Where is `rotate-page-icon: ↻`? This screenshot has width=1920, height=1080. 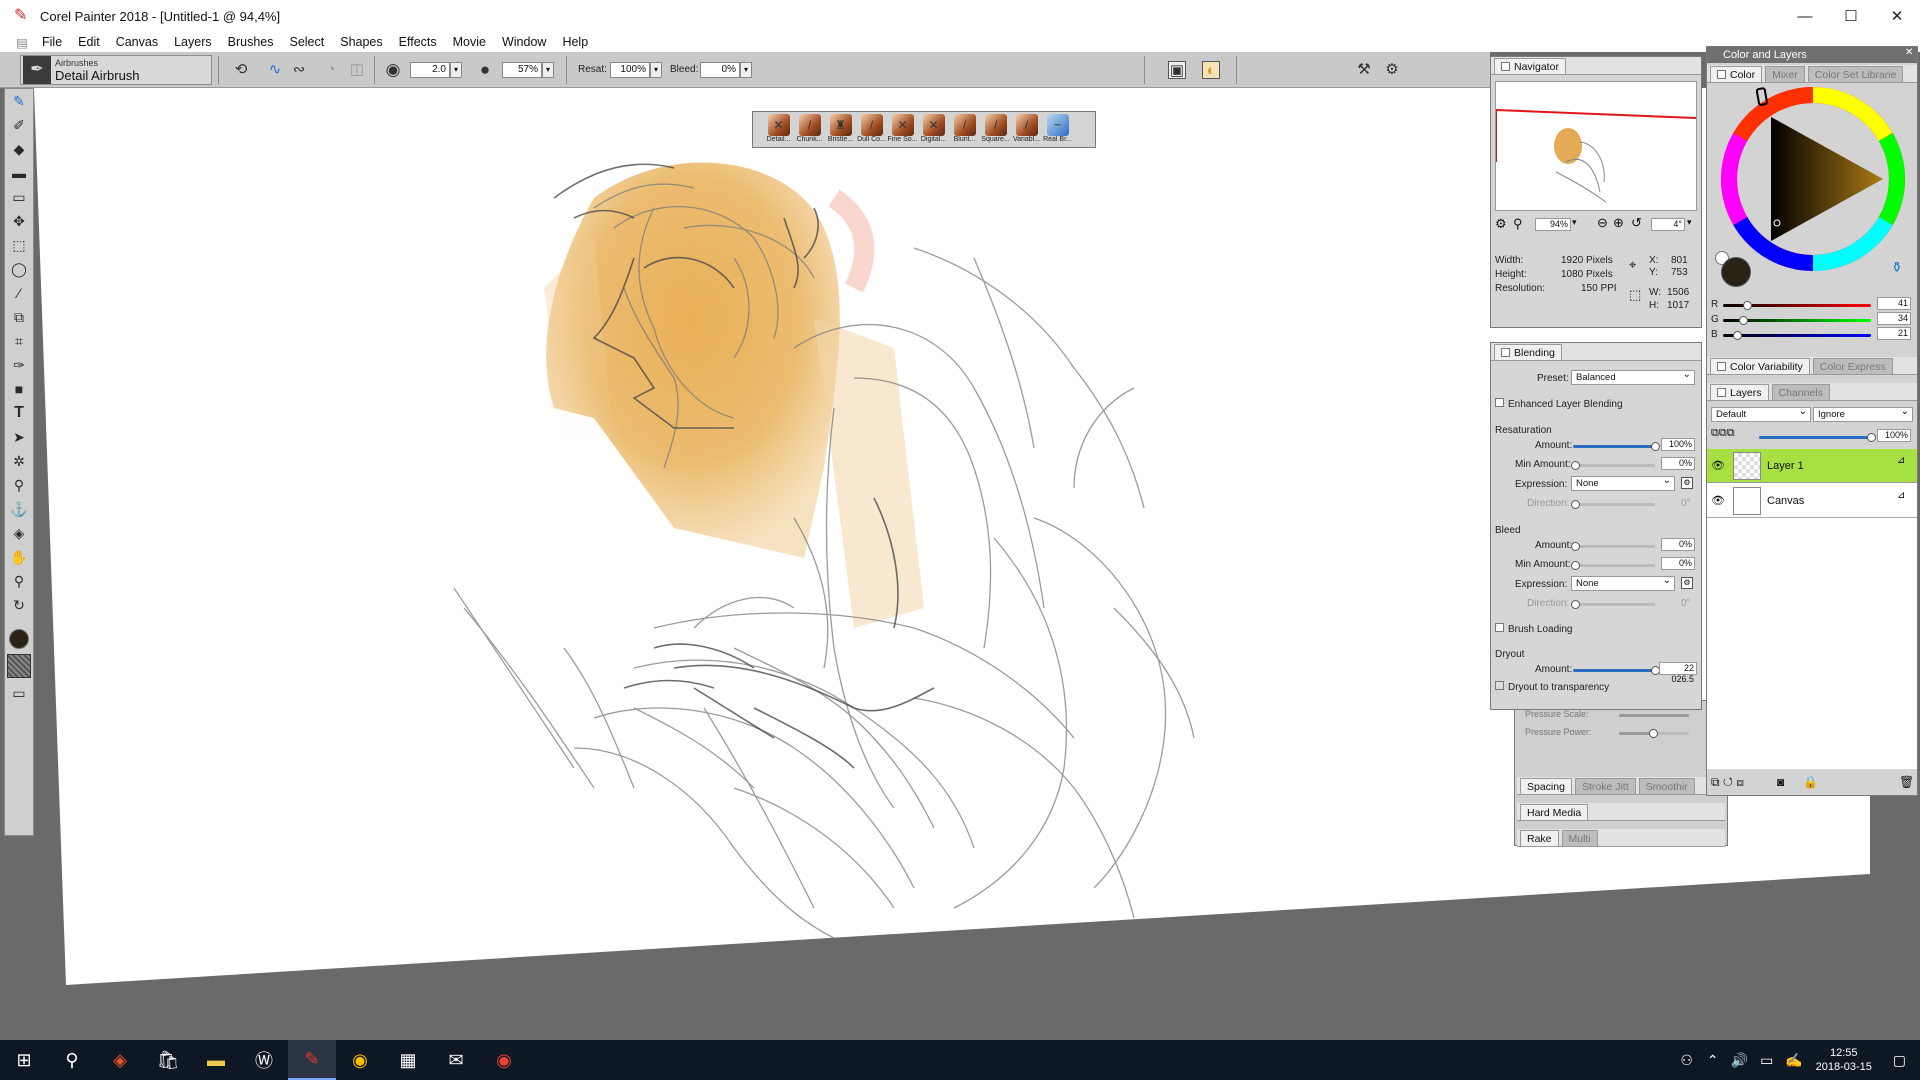 rotate-page-icon: ↻ is located at coordinates (19, 605).